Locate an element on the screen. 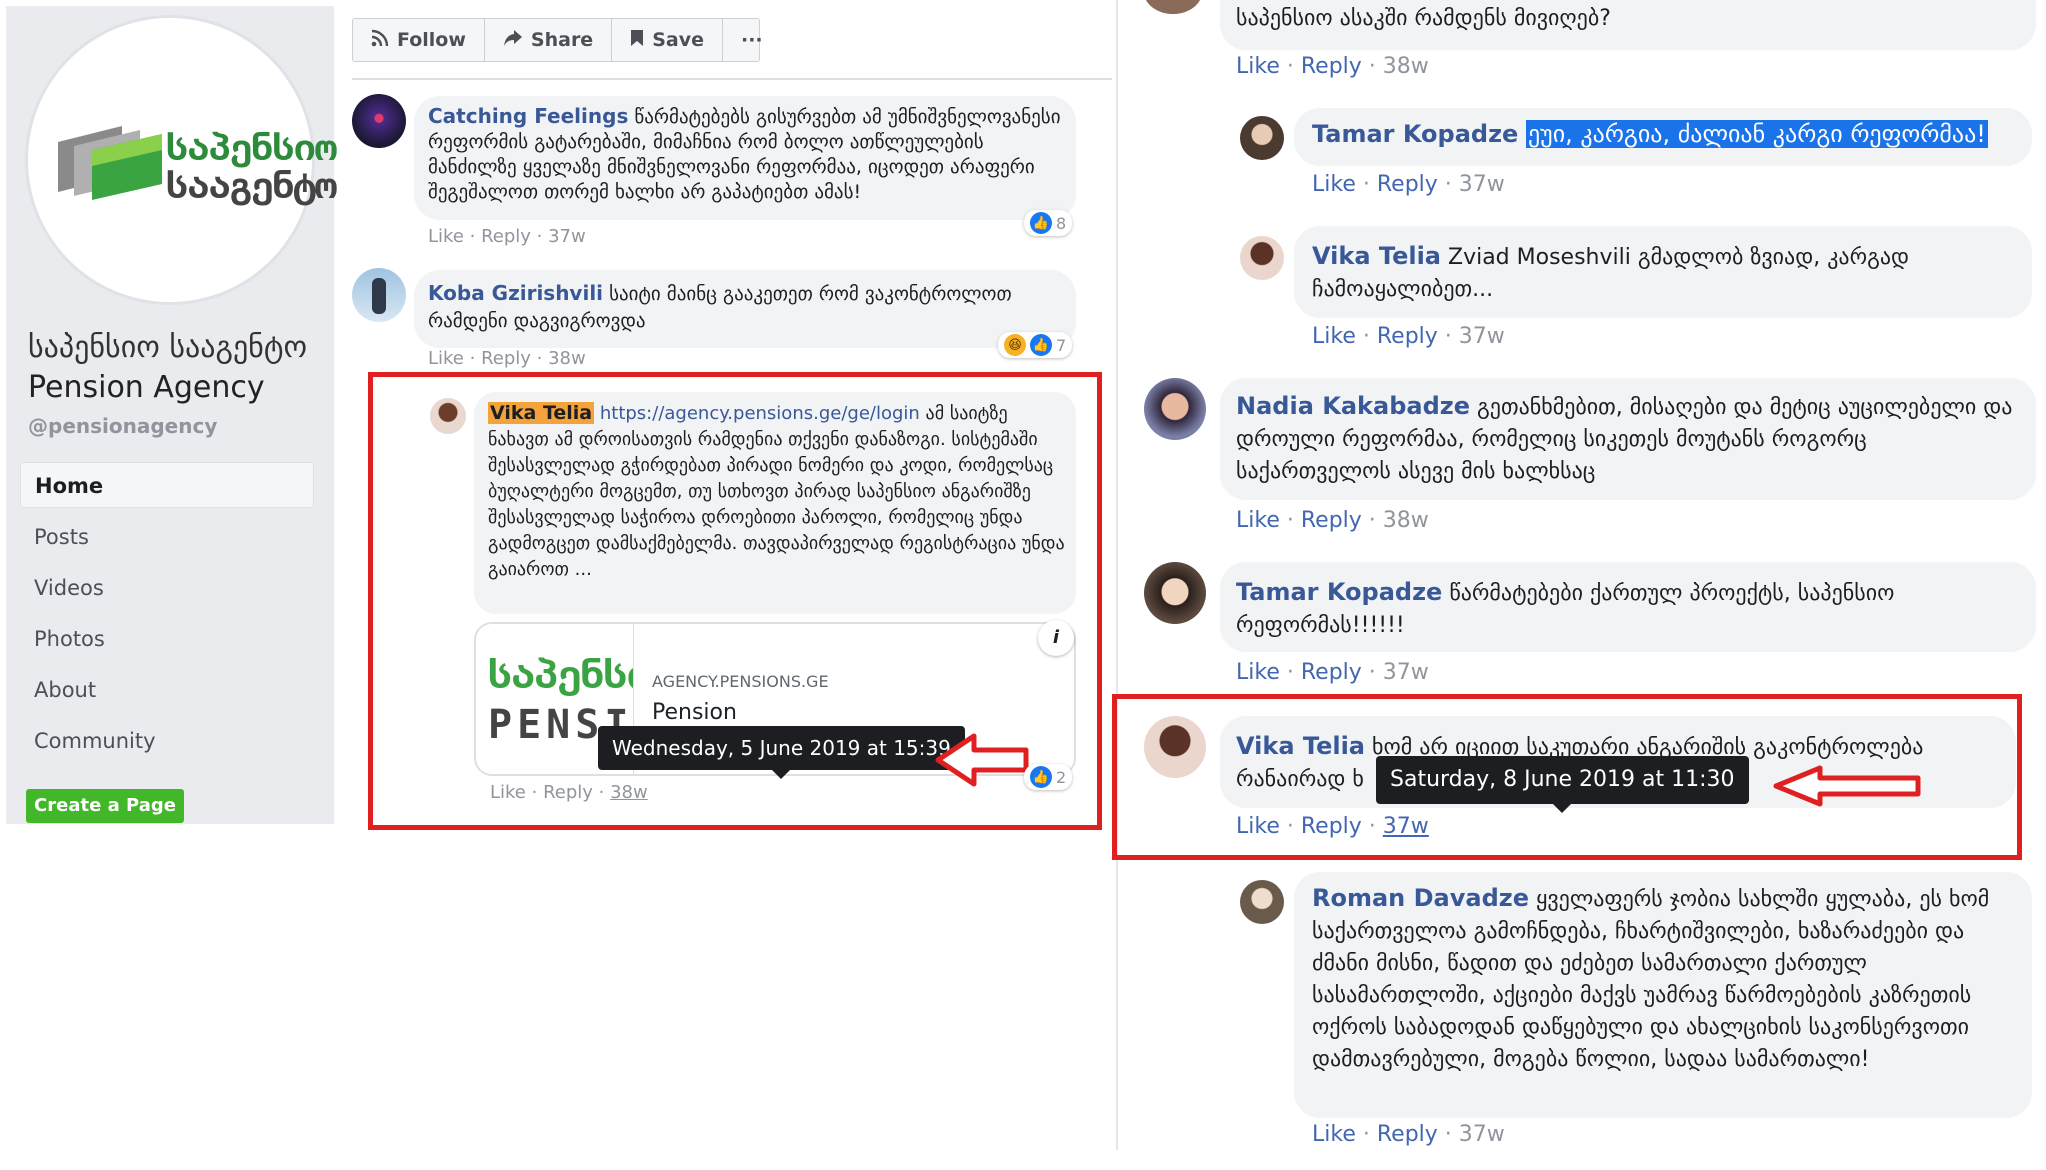  comment-text-line-2: რანაირად ხ is located at coordinates (1300, 779).